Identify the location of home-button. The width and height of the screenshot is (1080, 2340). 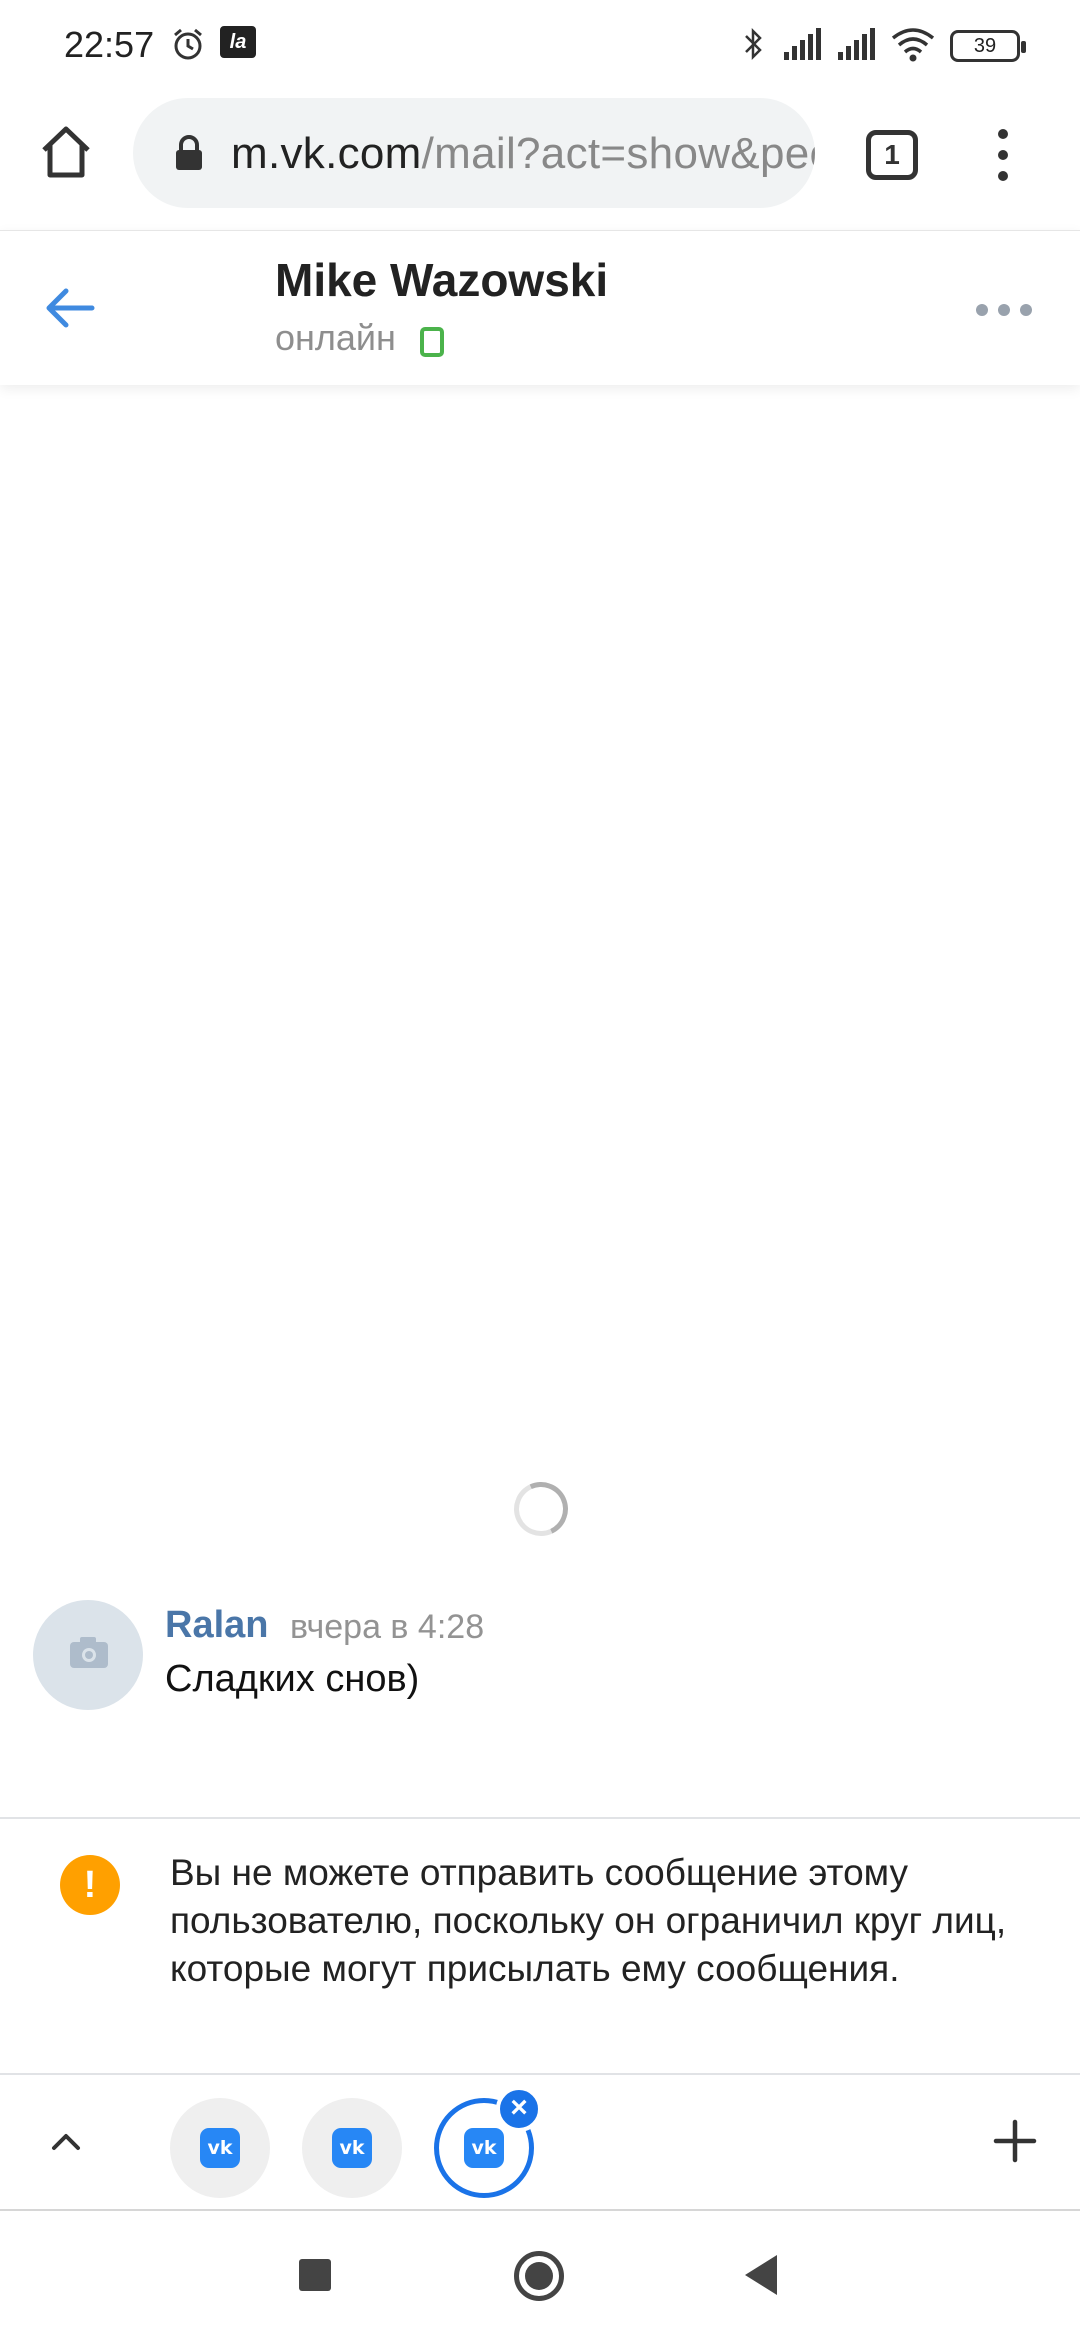
(66, 152).